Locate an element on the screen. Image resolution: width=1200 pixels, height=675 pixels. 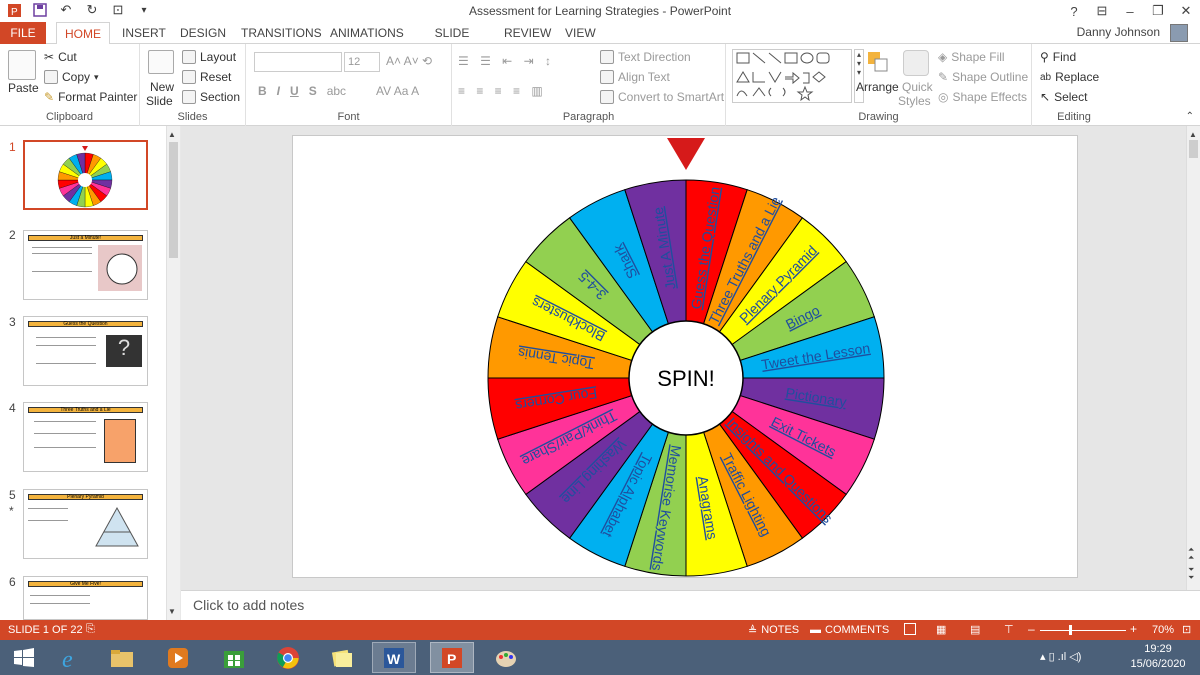
spell-check-icon: ⎘ is located at coordinates (90, 629).